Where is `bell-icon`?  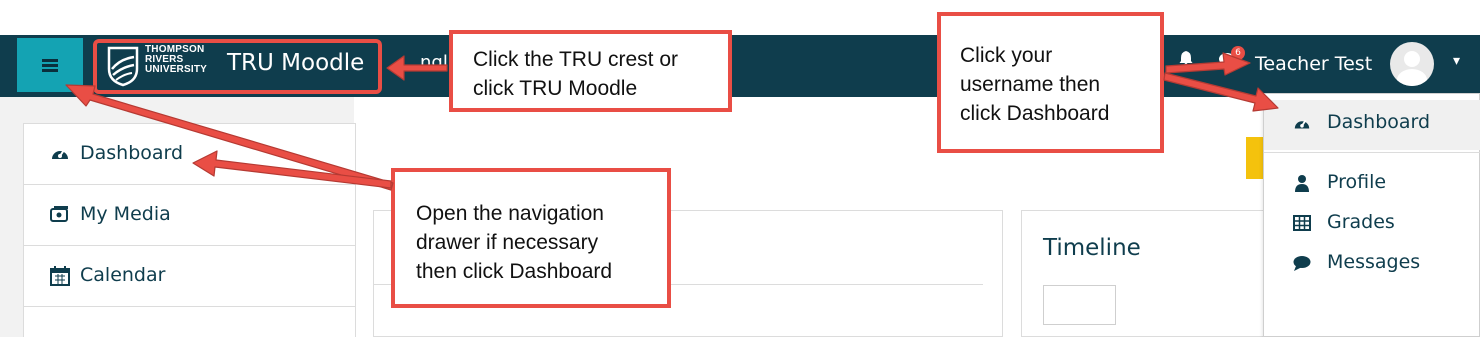 bell-icon is located at coordinates (1186, 58).